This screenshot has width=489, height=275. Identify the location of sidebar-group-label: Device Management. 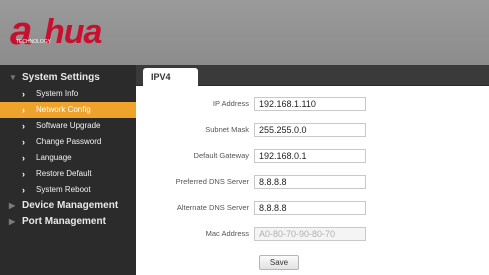
(70, 205).